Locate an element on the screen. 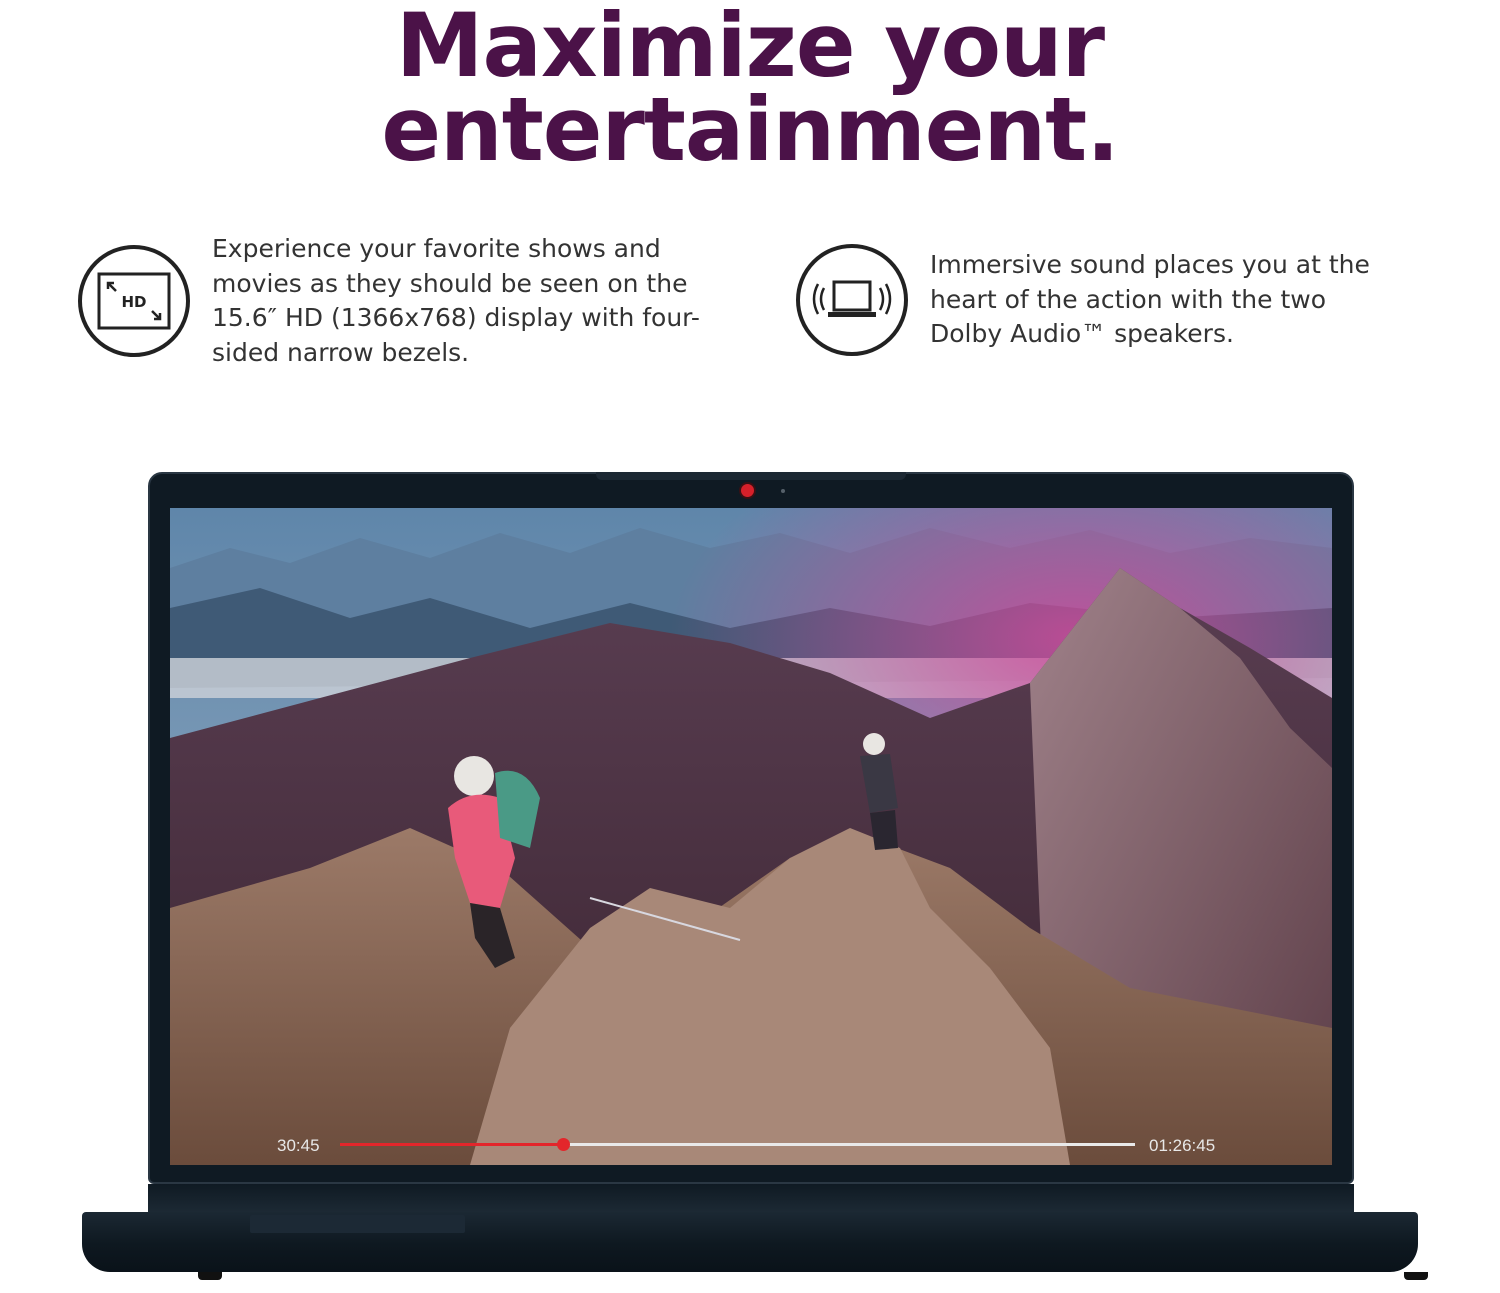  laptop-foot-left is located at coordinates (210, 1276).